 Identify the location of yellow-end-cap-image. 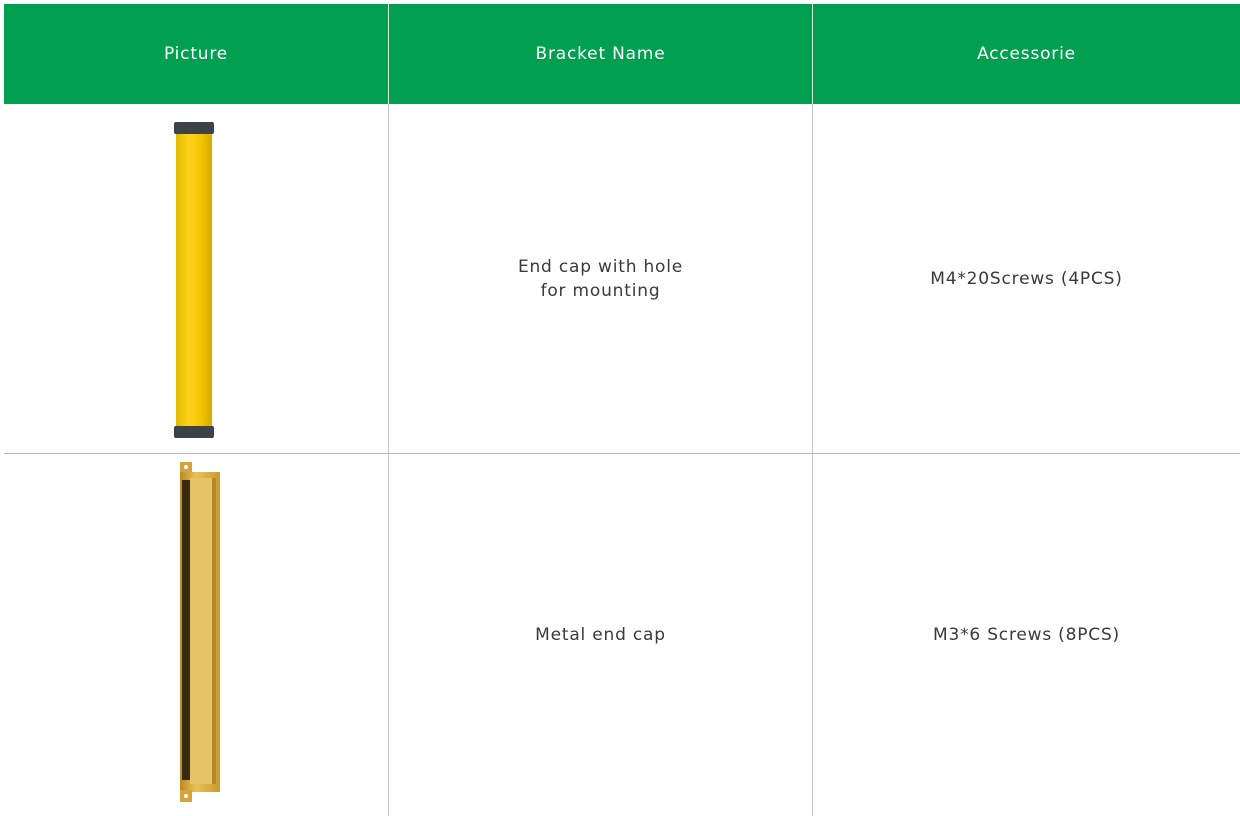
(194, 280).